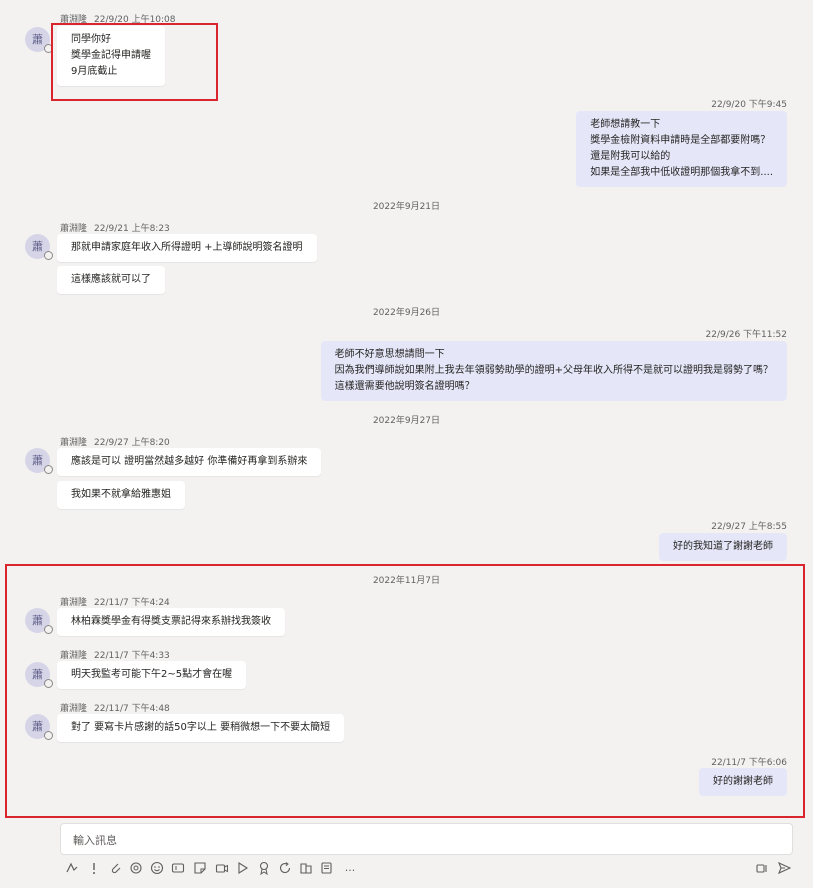  I want to click on message-composer, so click(426, 839).